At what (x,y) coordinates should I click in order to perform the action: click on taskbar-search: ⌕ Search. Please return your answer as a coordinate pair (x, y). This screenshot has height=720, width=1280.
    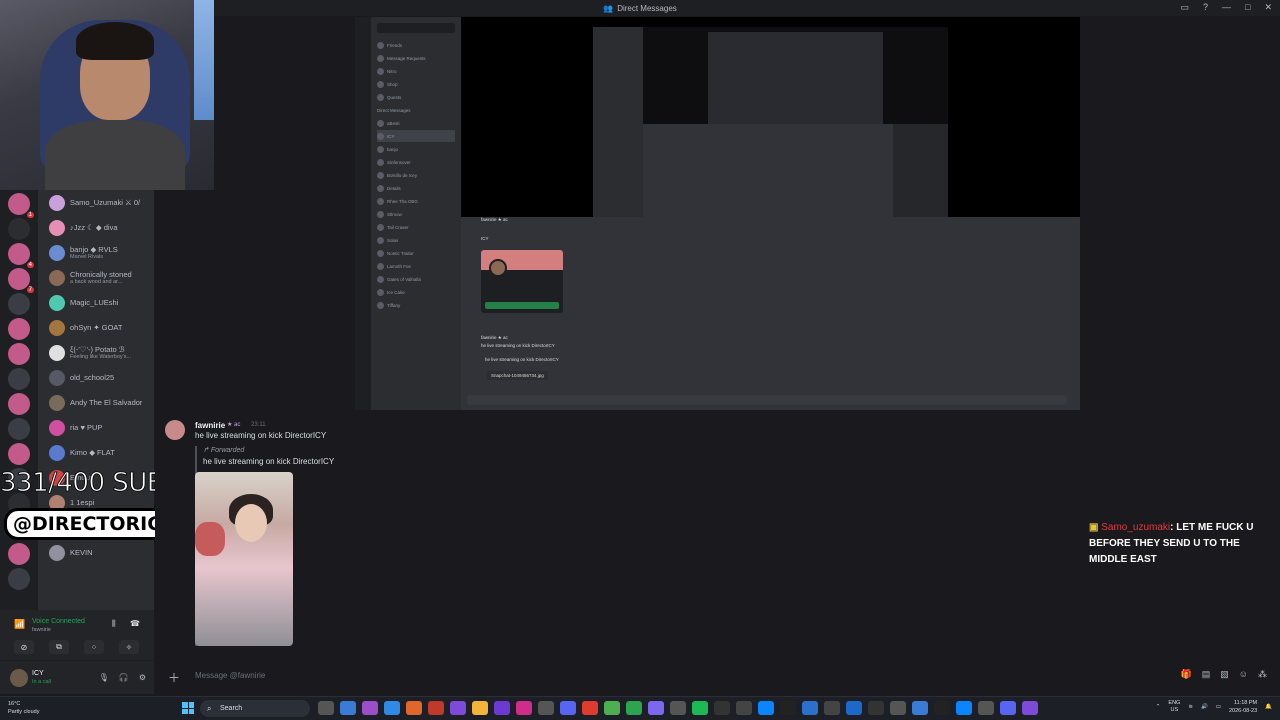
    Looking at the image, I should click on (255, 708).